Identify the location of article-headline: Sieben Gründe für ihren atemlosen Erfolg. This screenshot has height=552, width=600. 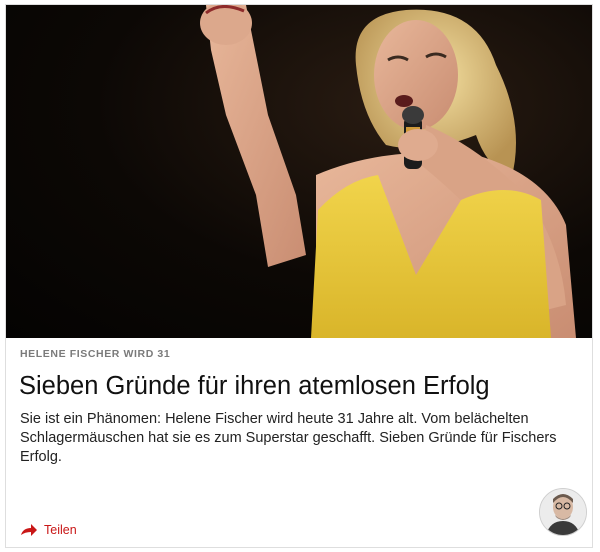
(254, 386).